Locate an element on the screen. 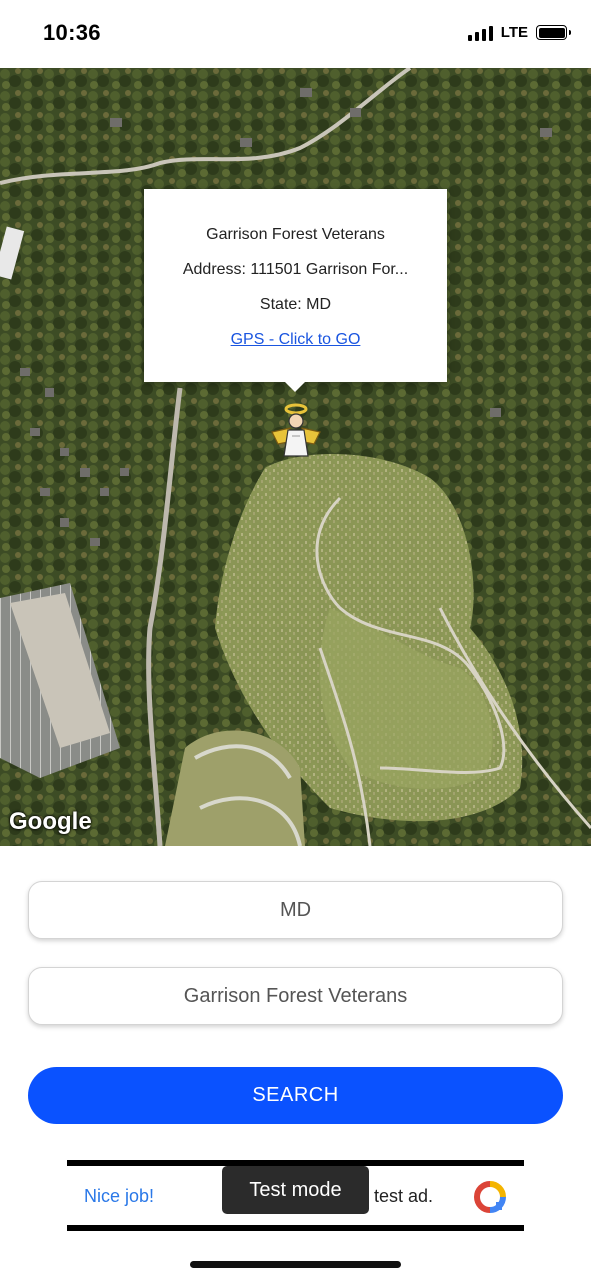  google-attribution: Google is located at coordinates (50, 821).